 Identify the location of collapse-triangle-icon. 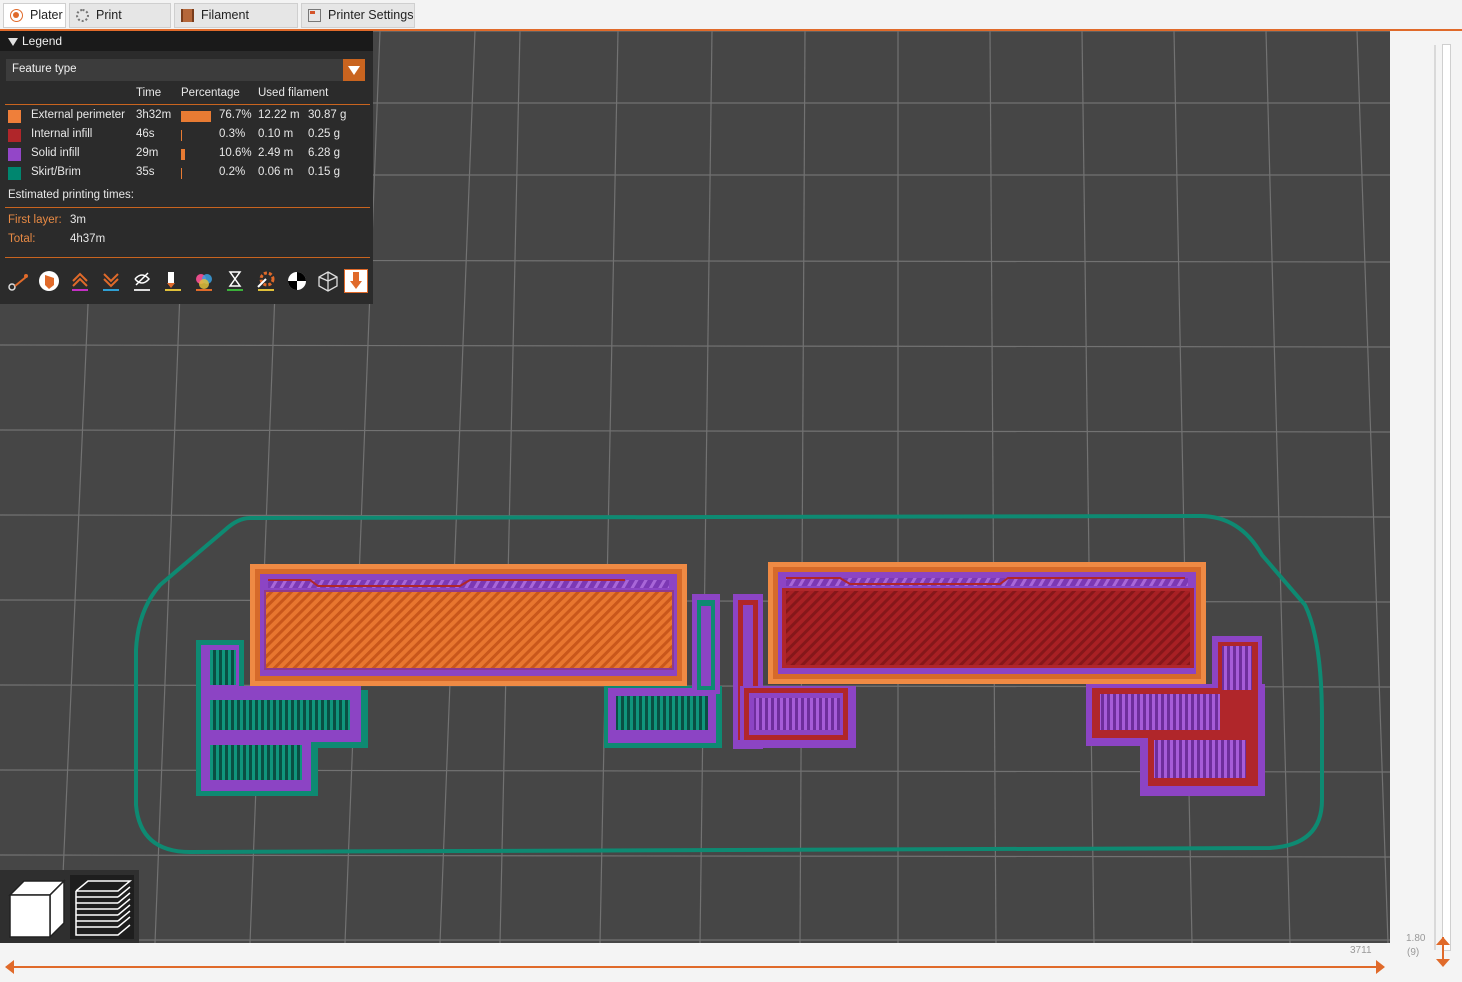
(13, 42).